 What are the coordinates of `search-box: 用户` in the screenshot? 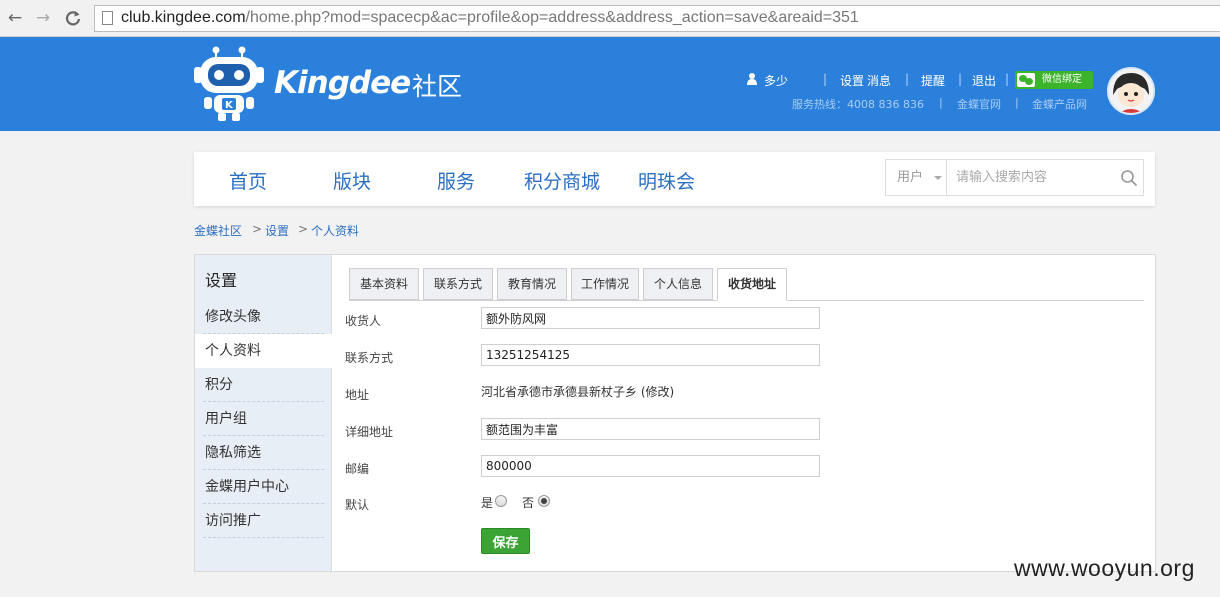 It's located at (1014, 177).